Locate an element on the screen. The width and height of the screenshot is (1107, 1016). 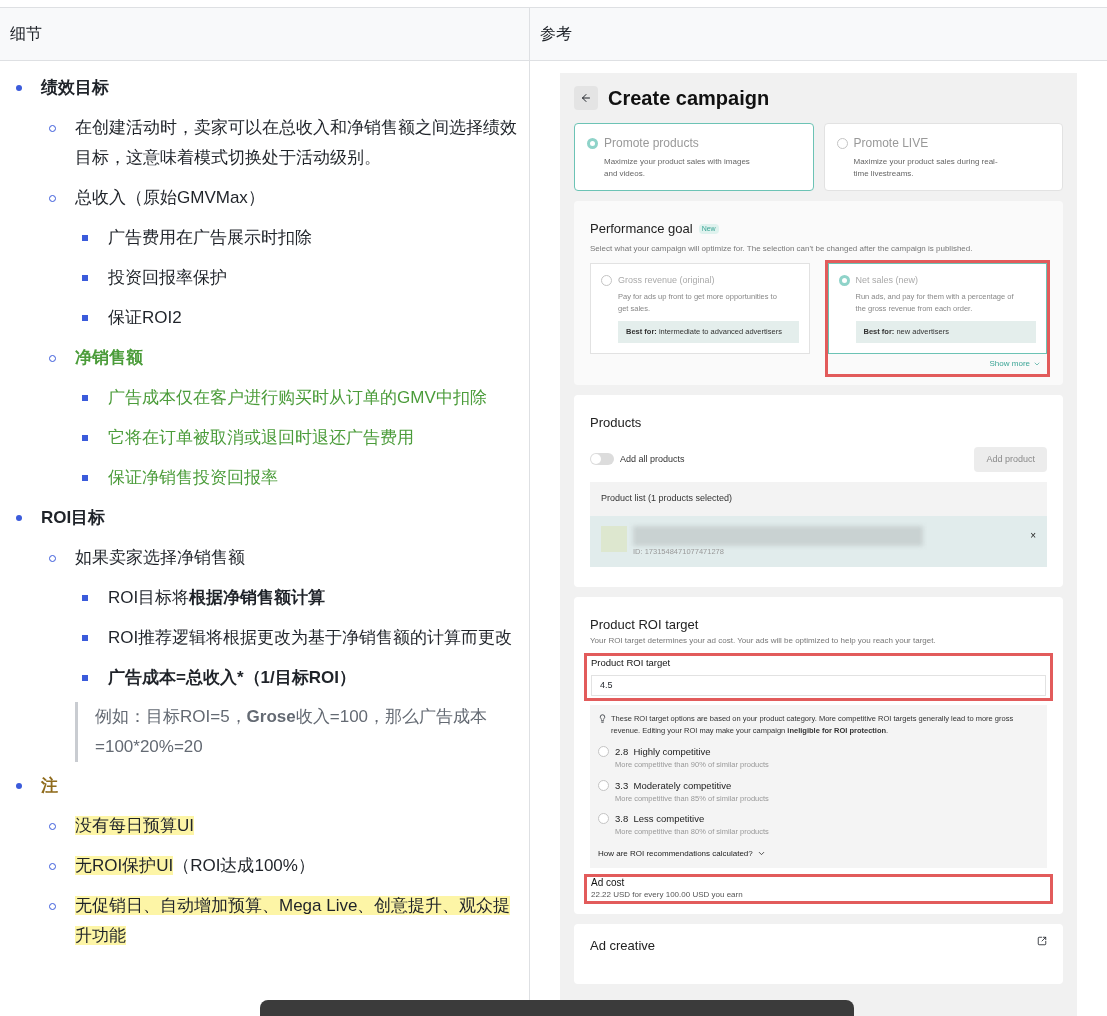
card-description: Maximize your product sales during real-time livestreams. is located at coordinates (925, 168).